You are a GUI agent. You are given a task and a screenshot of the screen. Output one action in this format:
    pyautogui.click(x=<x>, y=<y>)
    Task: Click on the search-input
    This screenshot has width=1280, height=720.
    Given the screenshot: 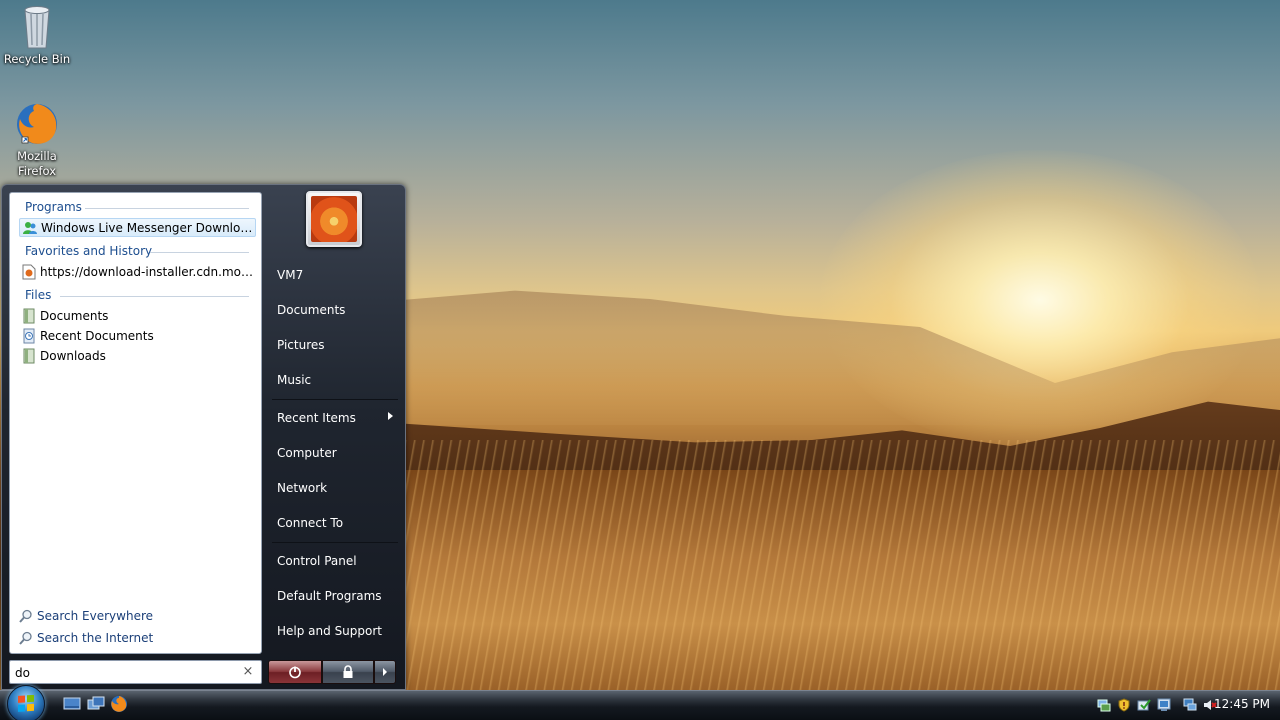 What is the action you would take?
    pyautogui.click(x=125, y=672)
    